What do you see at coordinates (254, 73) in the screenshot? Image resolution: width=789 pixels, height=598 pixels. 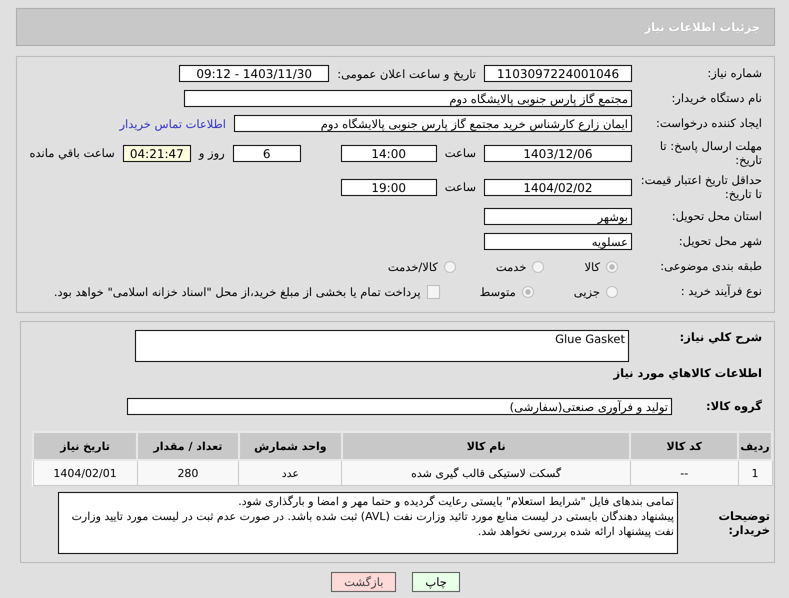 I see `input-field: 1403/11/30 - 09:12` at bounding box center [254, 73].